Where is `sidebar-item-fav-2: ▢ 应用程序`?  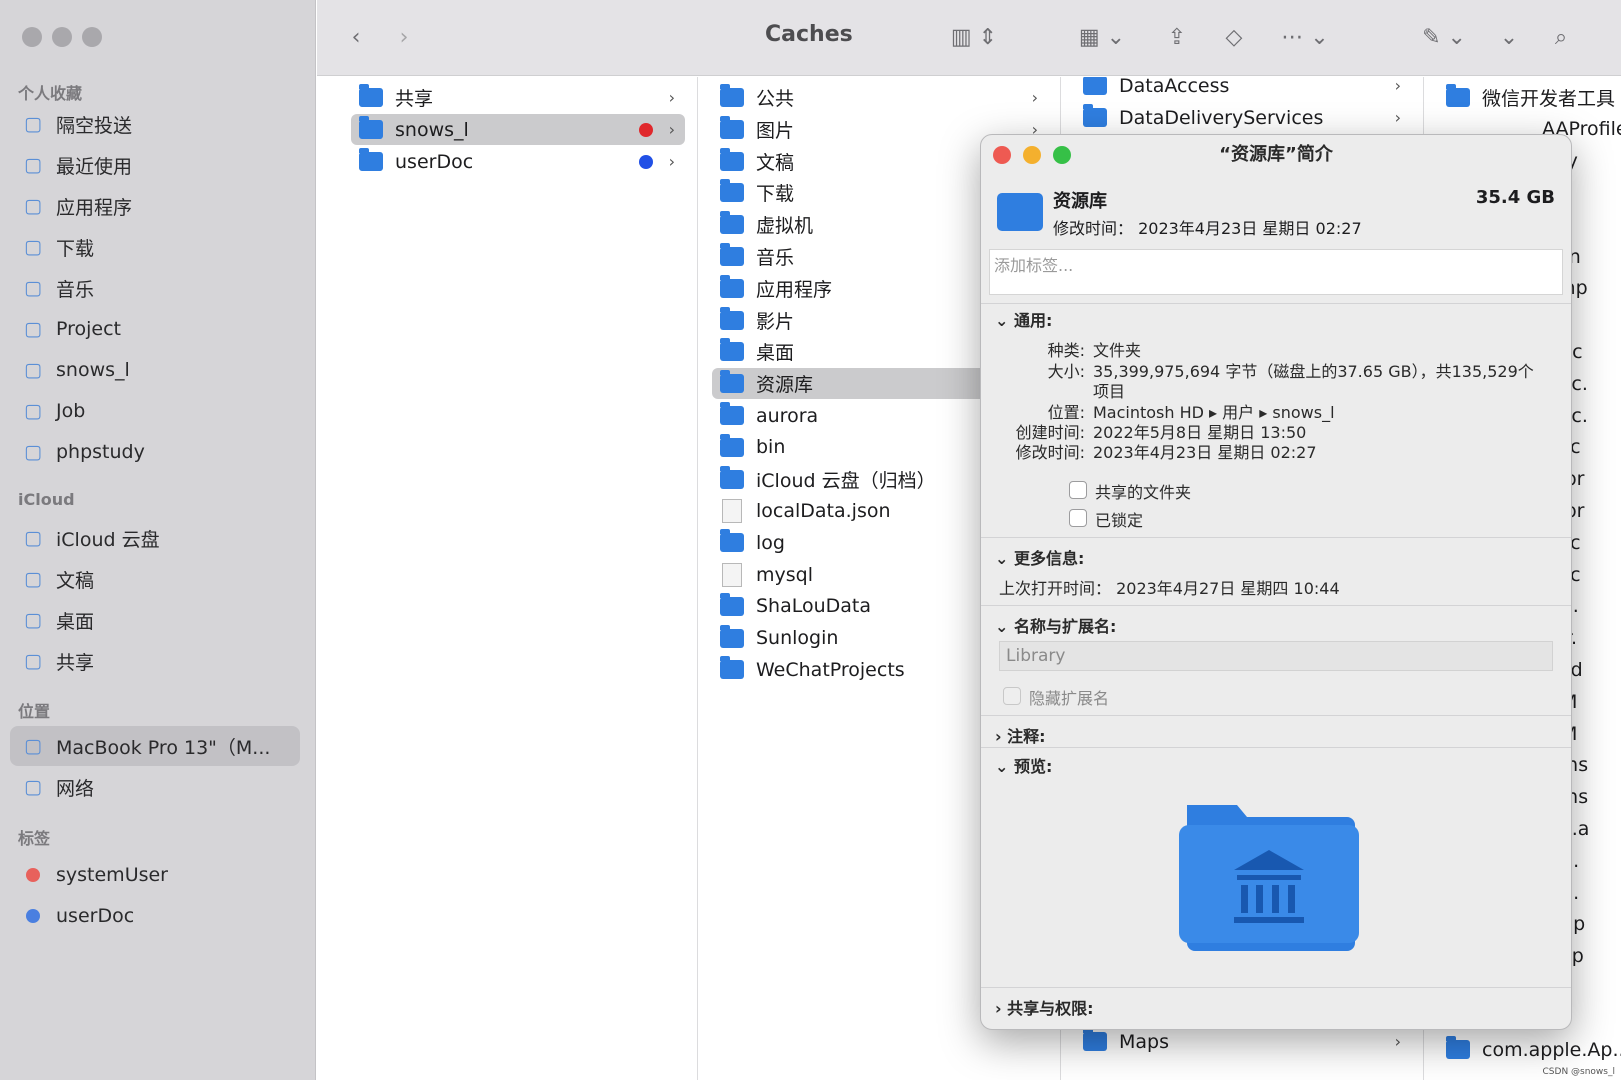
sidebar-item-fav-2: ▢ 应用程序 is located at coordinates (155, 206).